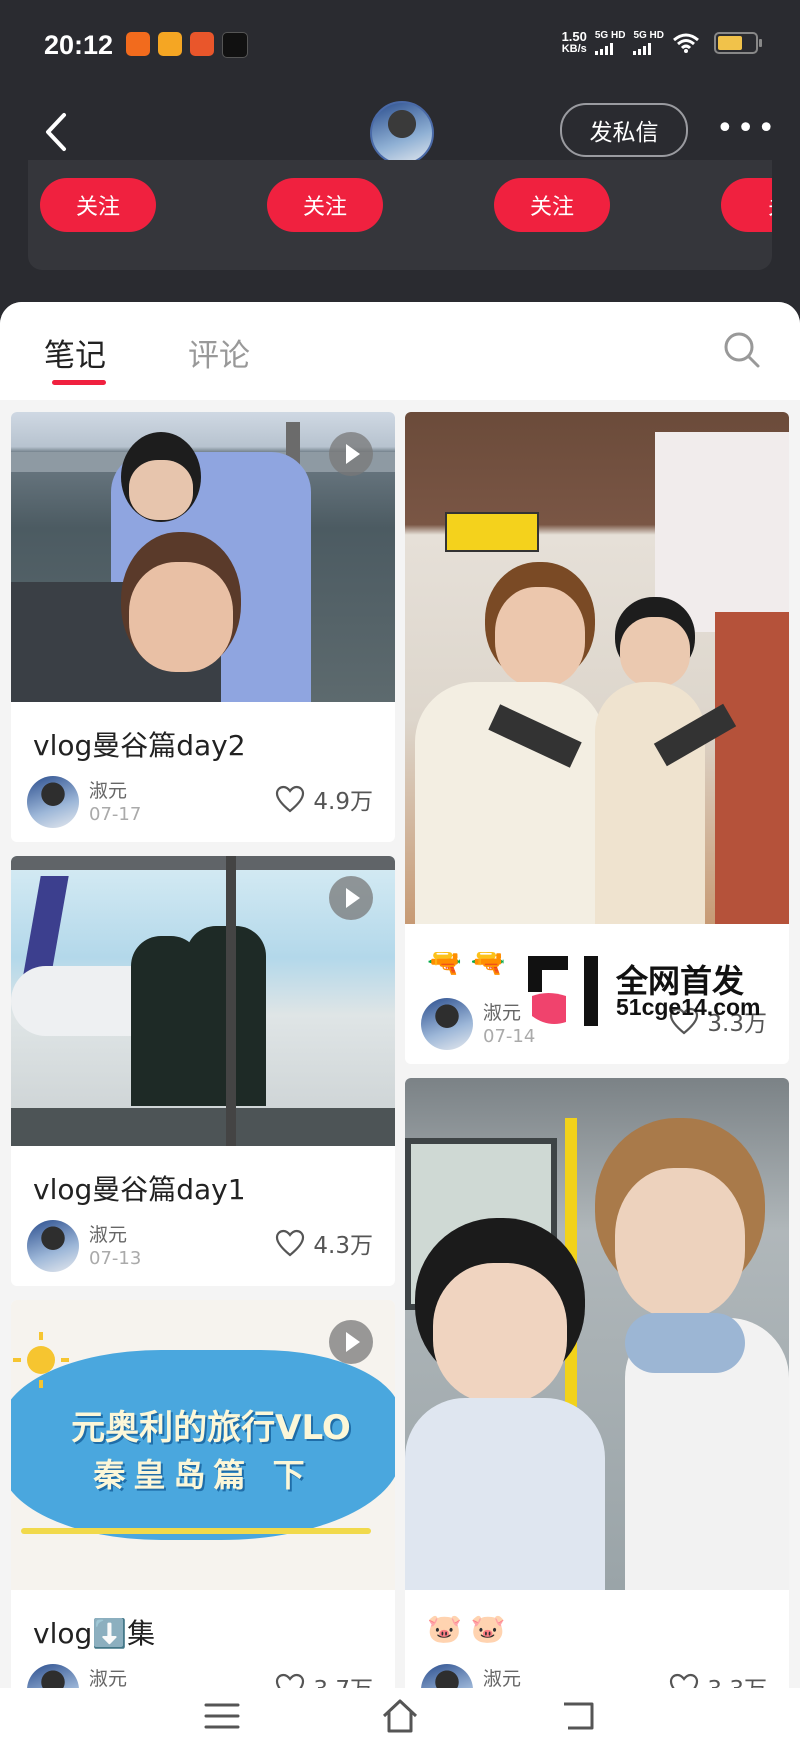 The height and width of the screenshot is (1747, 800). What do you see at coordinates (203, 1249) in the screenshot?
I see `note-meta: 淑元 07-13 4.3万` at bounding box center [203, 1249].